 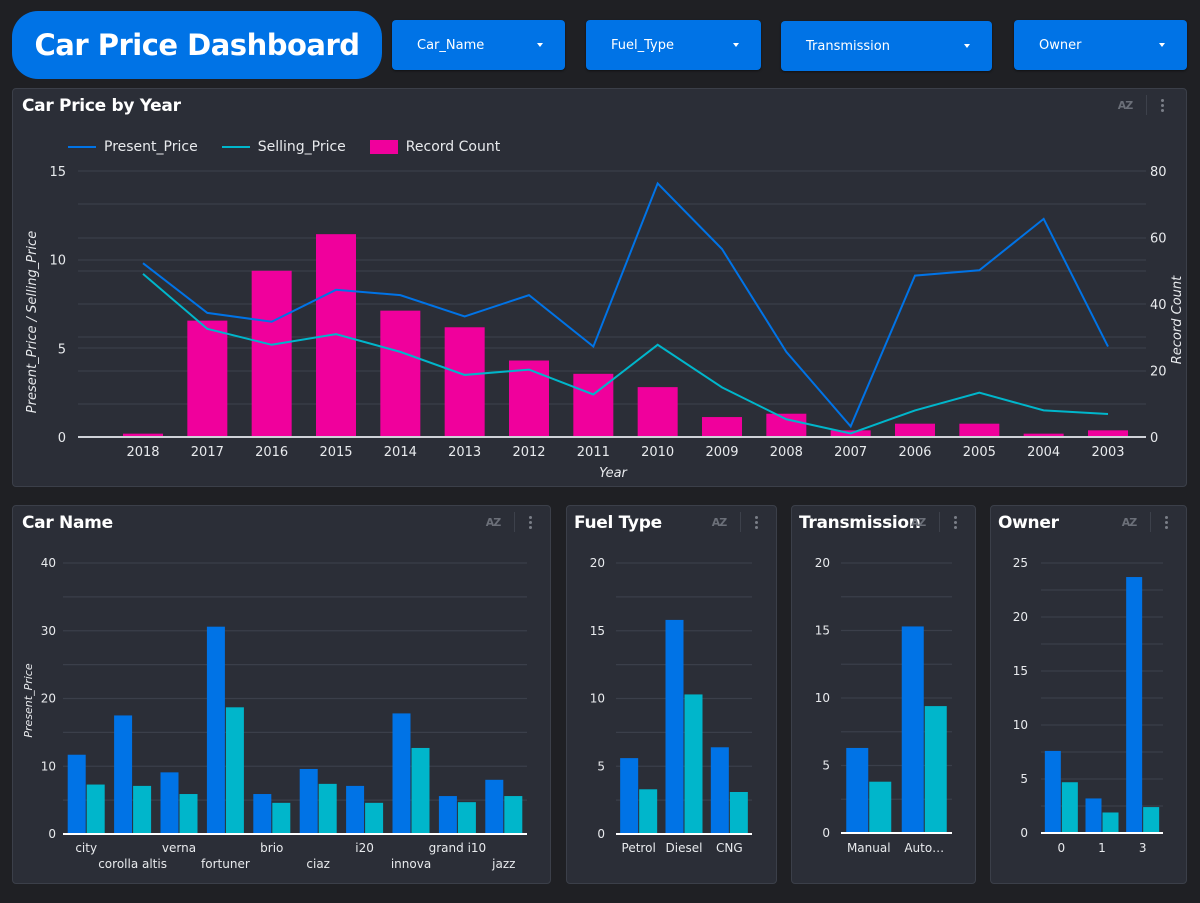 I want to click on x-tick-label: 2015, so click(x=335, y=452).